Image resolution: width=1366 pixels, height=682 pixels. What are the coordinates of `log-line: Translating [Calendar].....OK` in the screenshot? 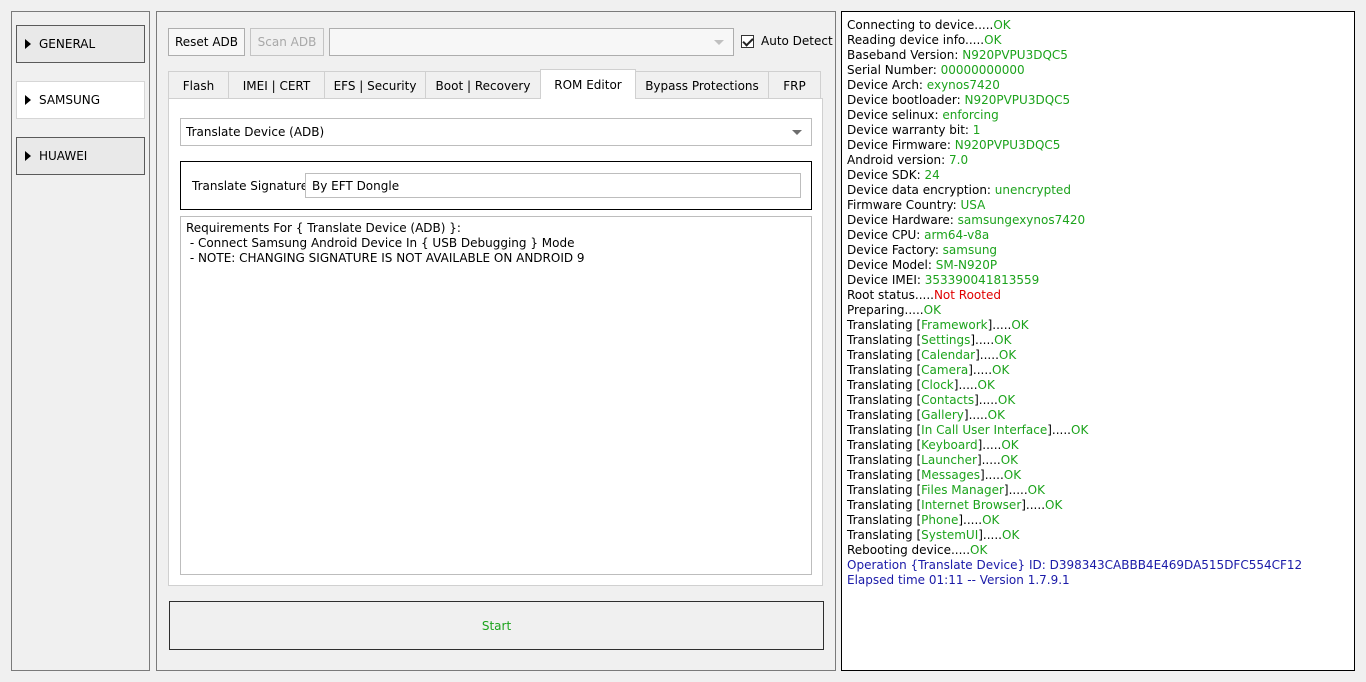 It's located at (1098, 355).